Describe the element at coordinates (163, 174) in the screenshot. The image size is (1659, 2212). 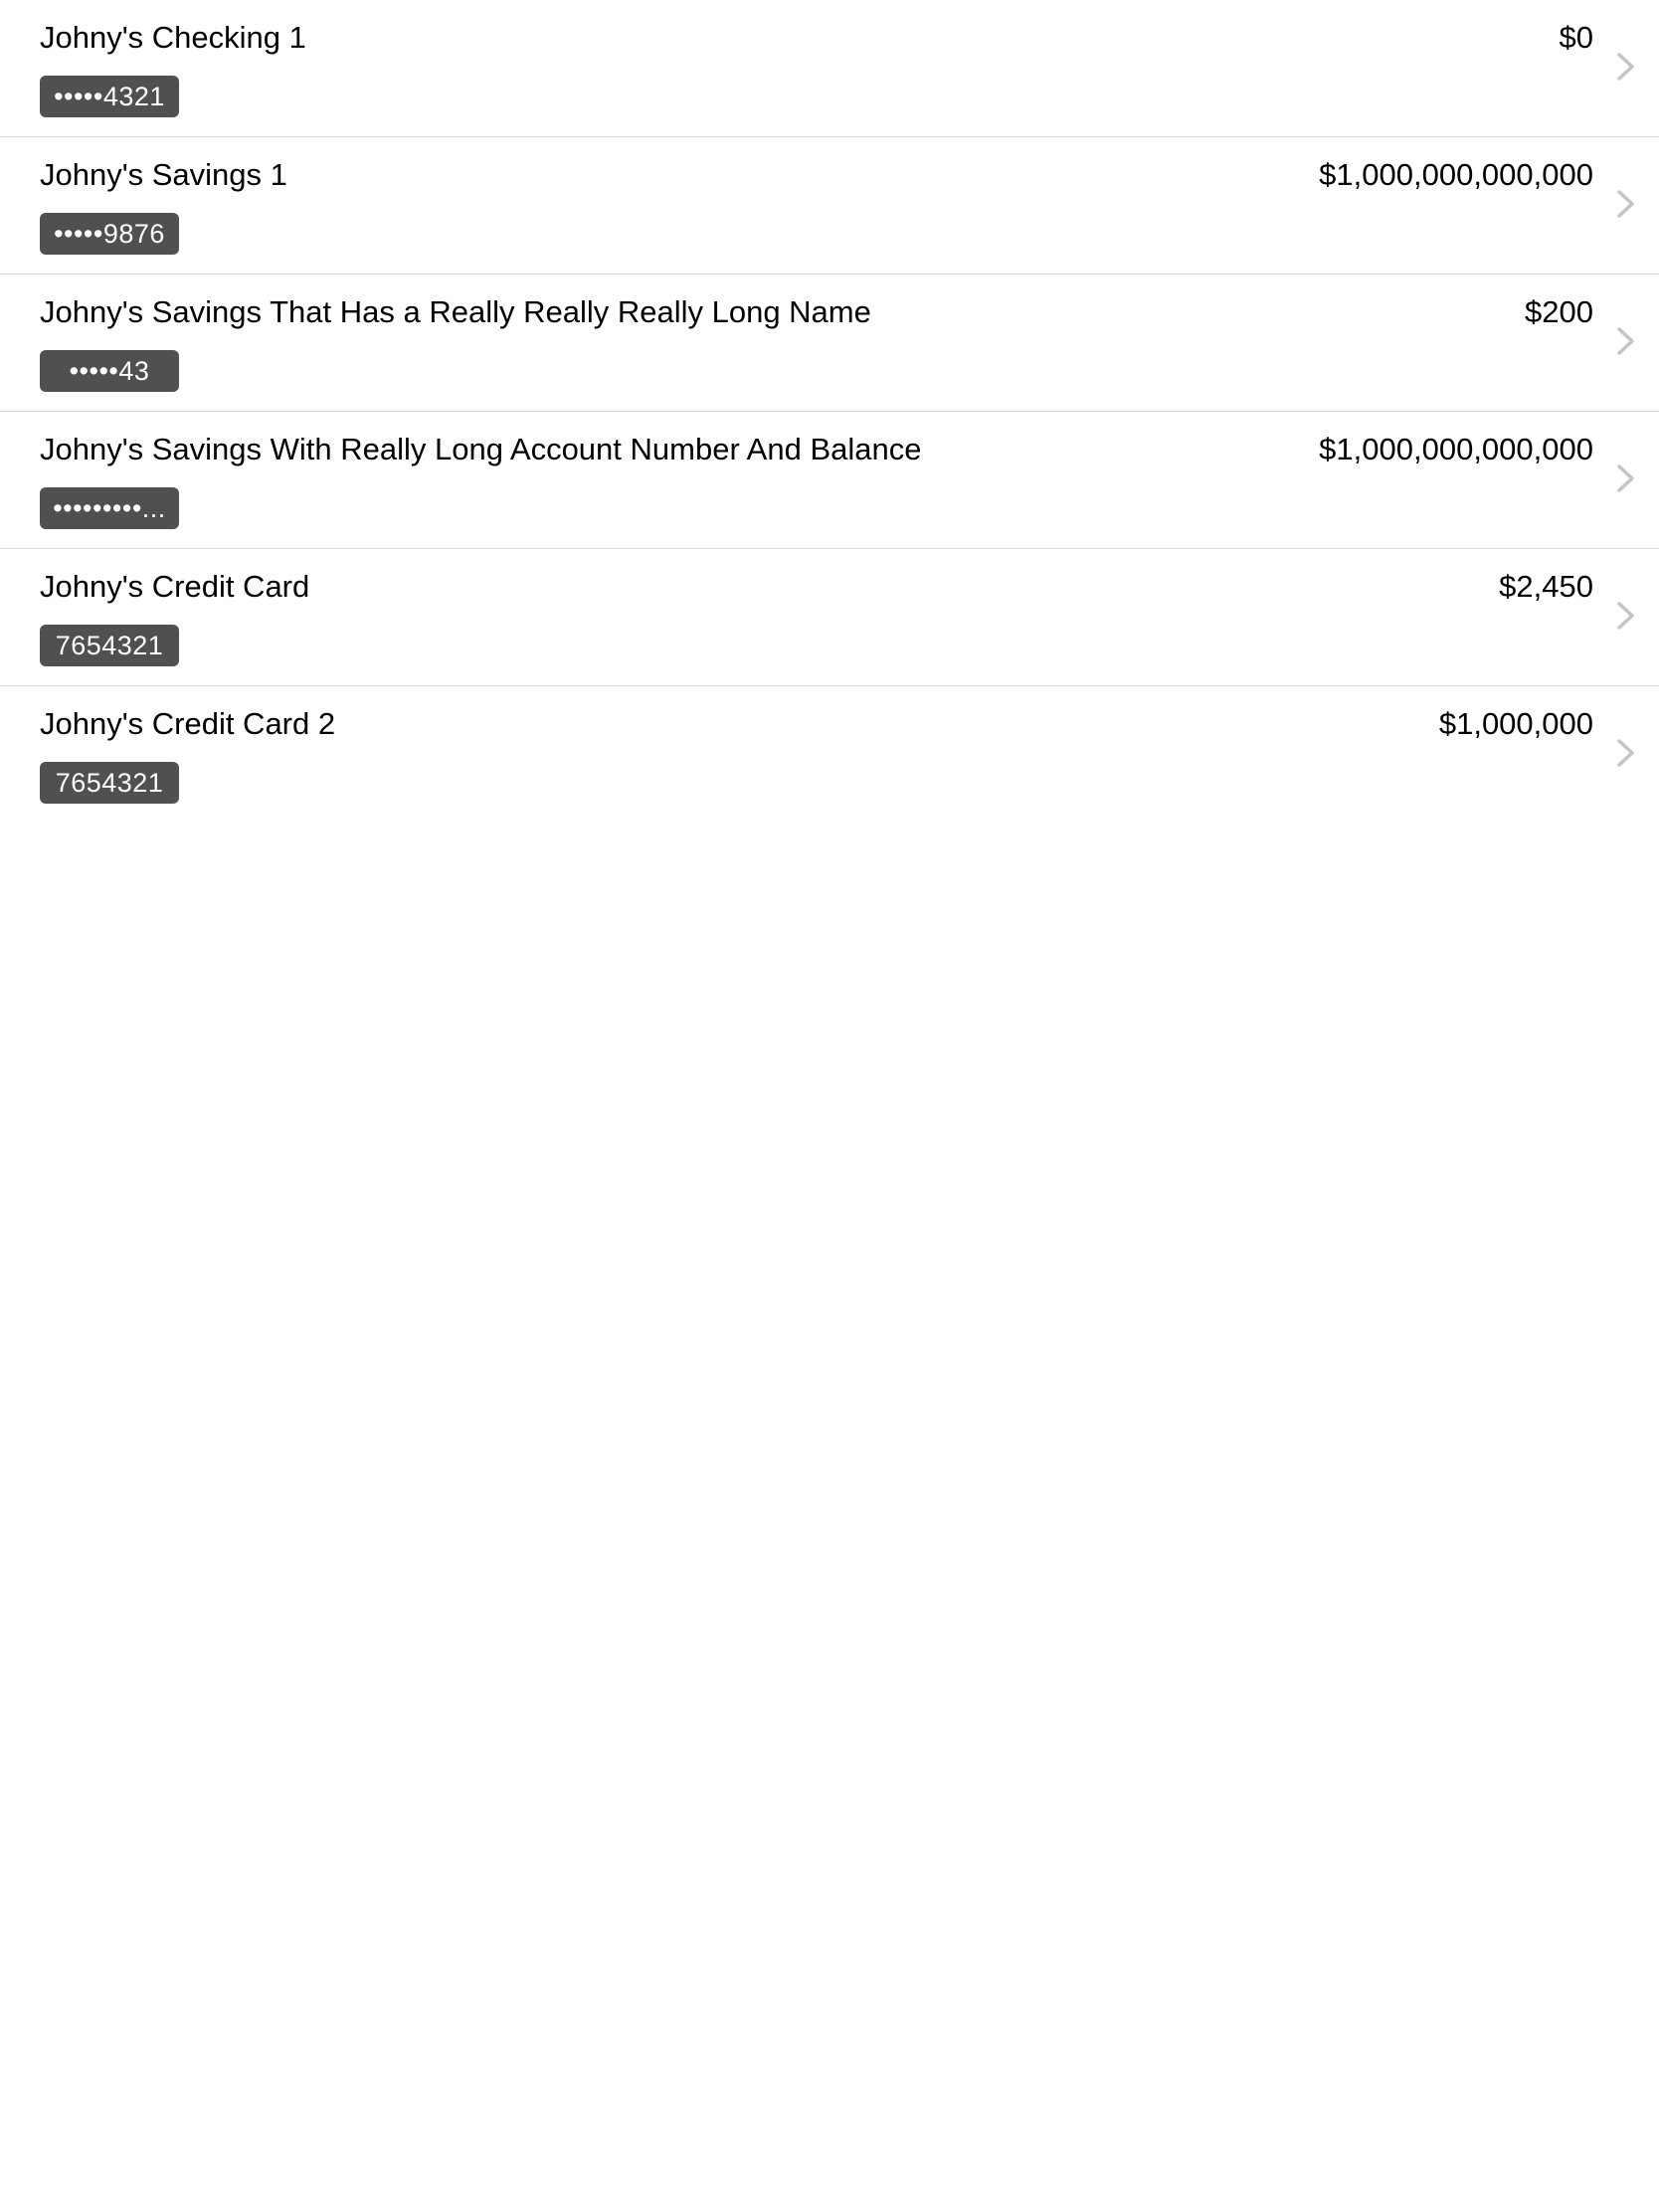
I see `account-name: Johny's Savings 1` at that location.